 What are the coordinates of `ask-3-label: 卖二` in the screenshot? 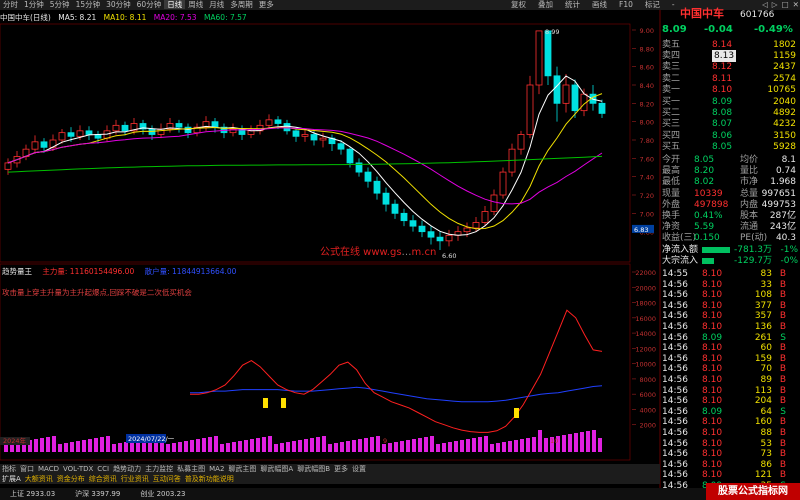 It's located at (671, 78).